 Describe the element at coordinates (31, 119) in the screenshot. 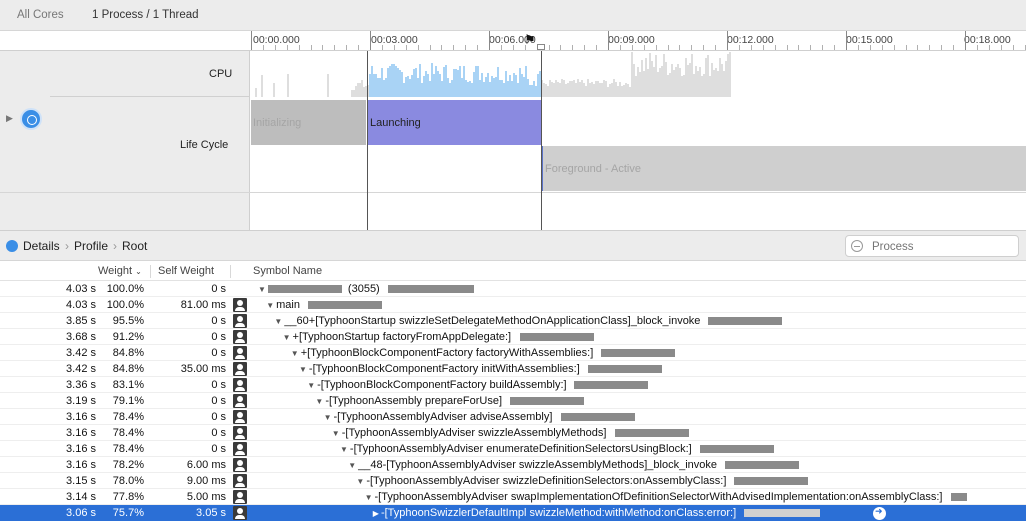

I see `activity-monitor-icon` at that location.